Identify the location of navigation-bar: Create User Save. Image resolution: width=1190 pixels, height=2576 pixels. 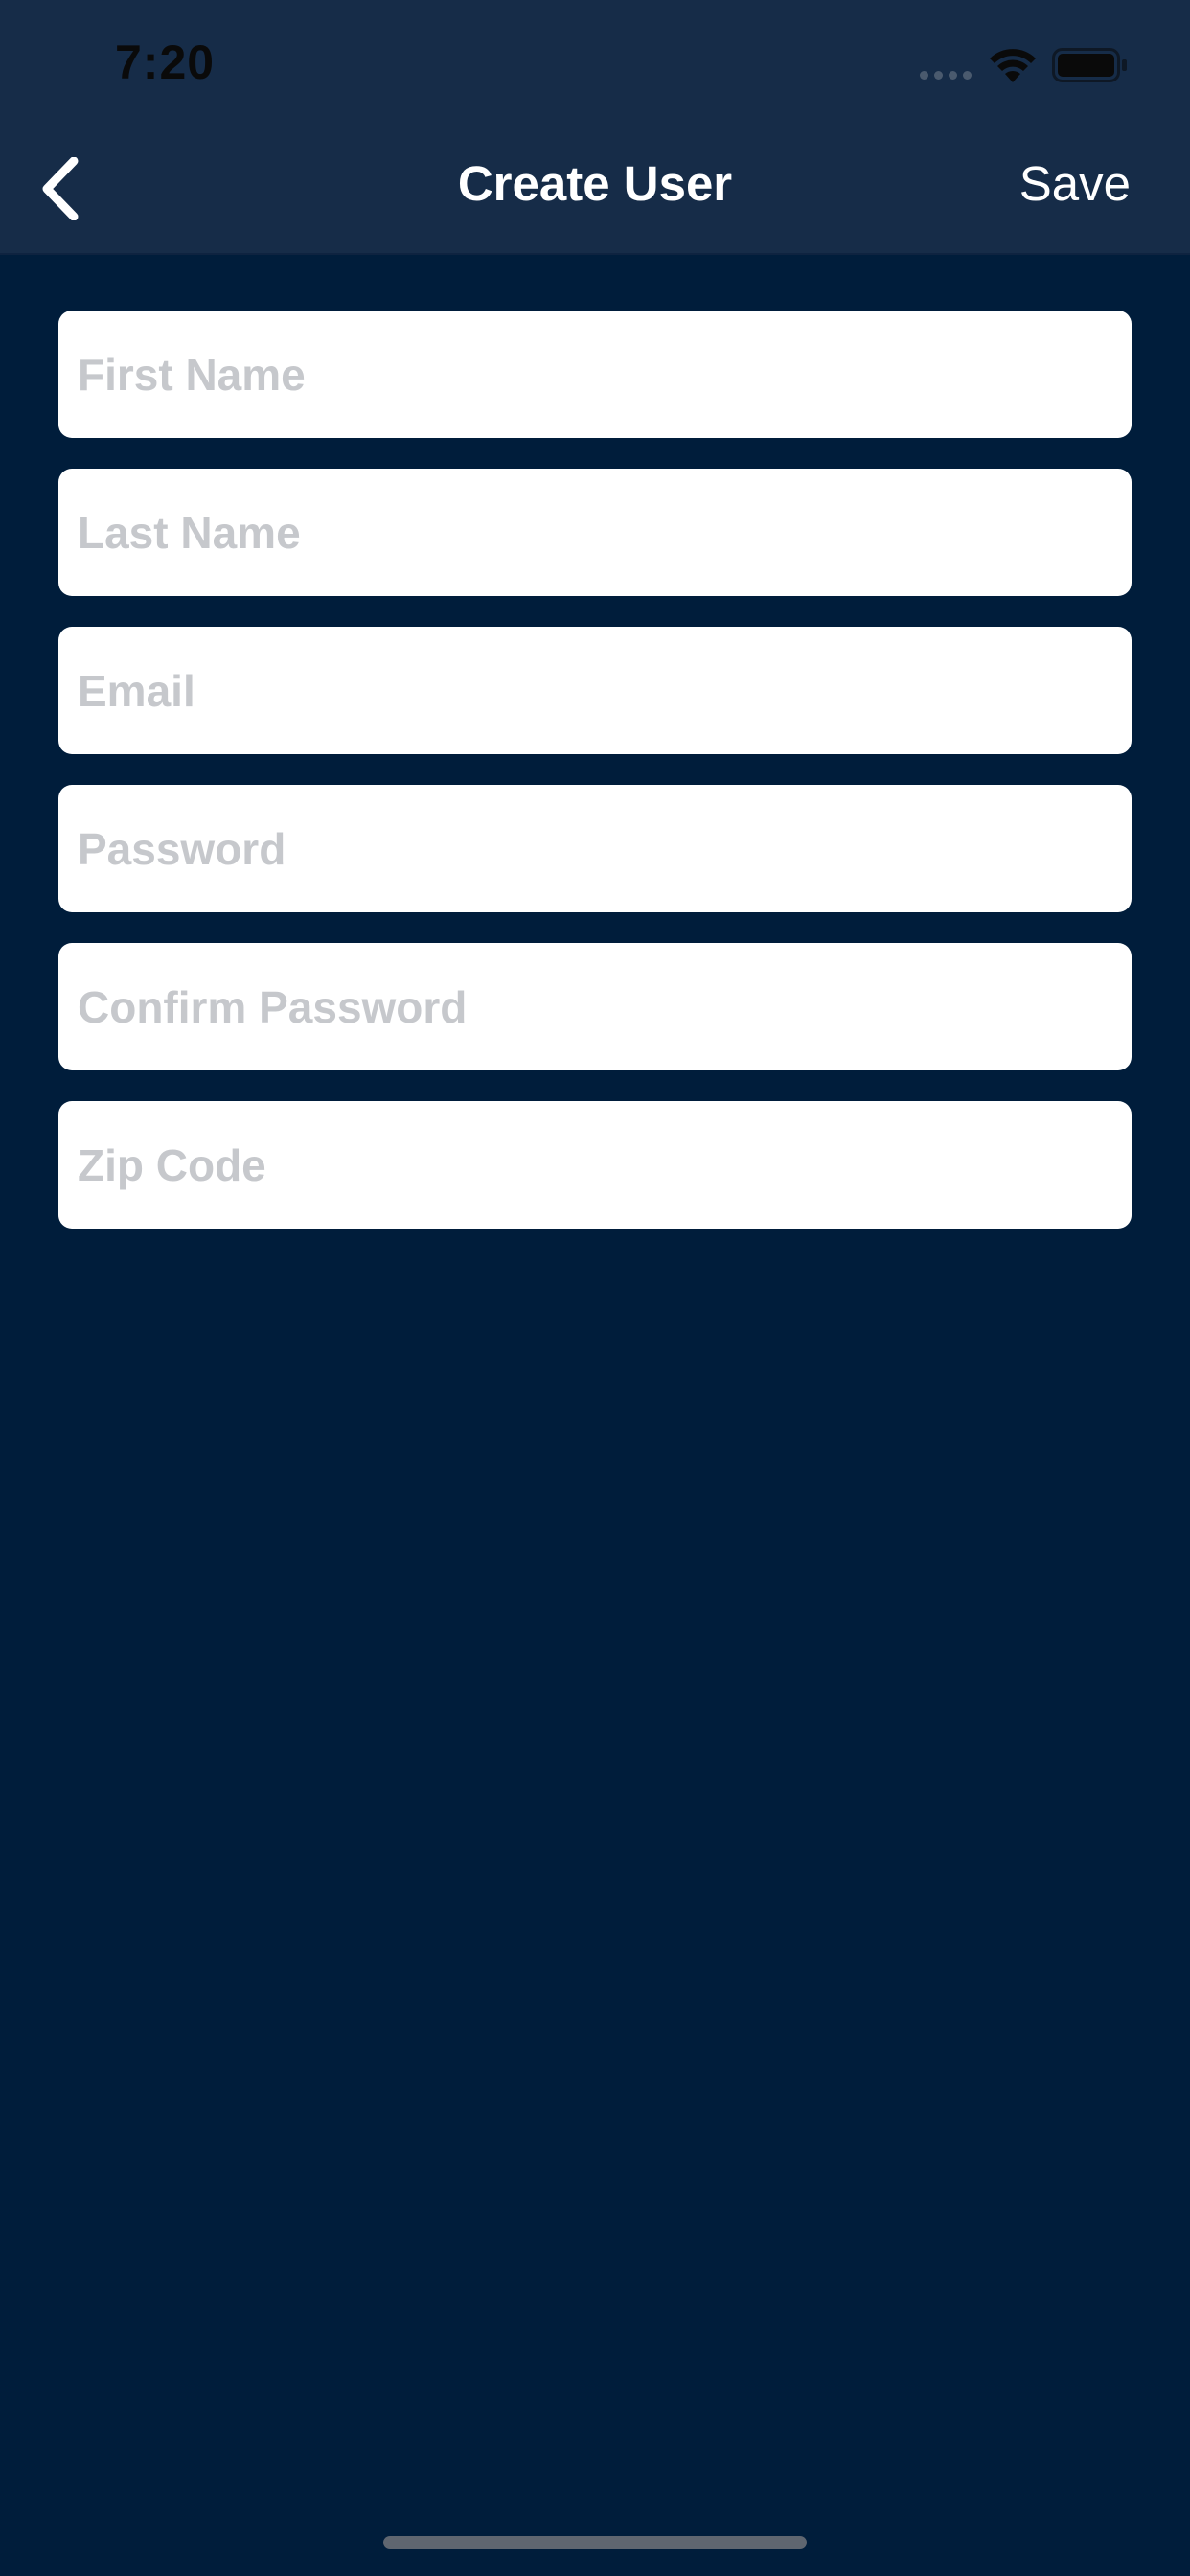
(595, 190).